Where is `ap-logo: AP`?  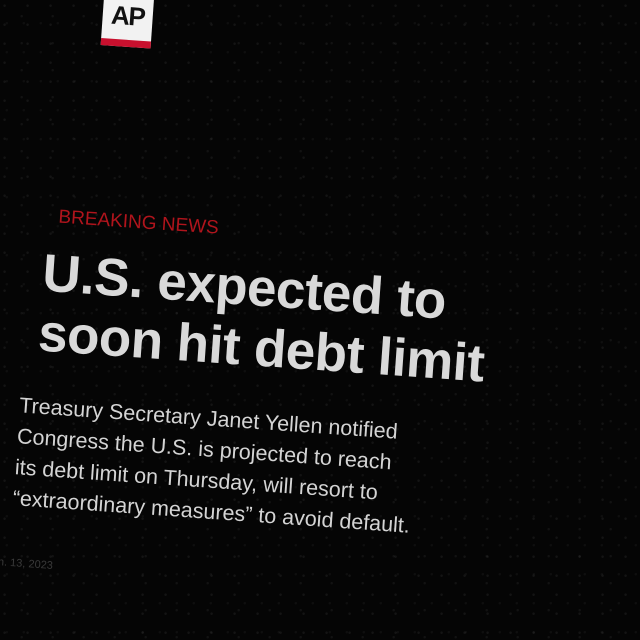 ap-logo: AP is located at coordinates (127, 24).